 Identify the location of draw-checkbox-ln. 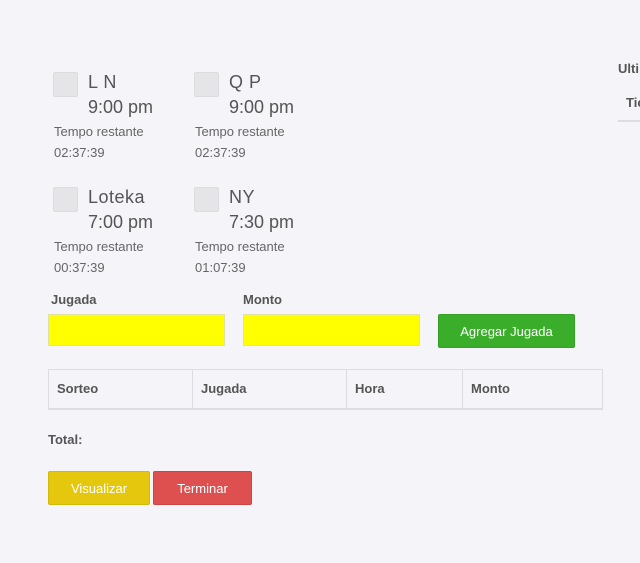
(65, 84).